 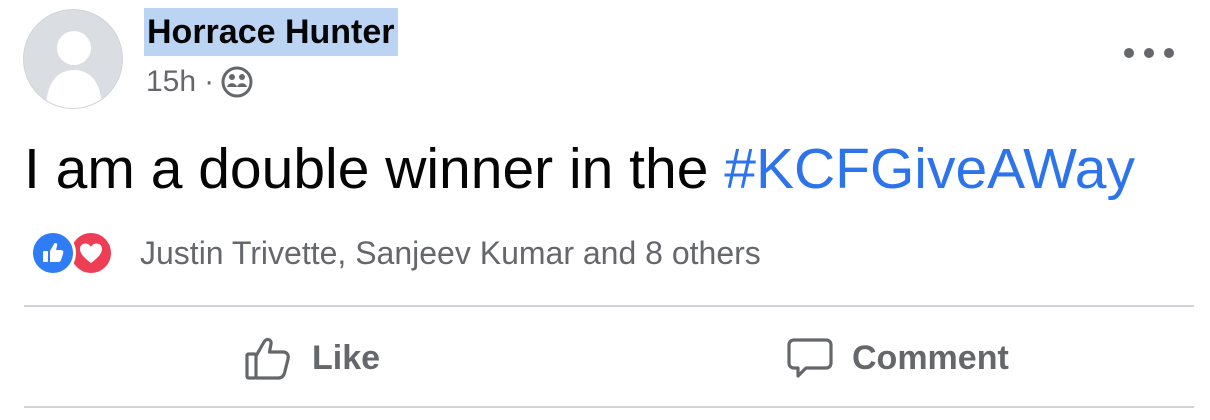 I want to click on friends-icon, so click(x=237, y=82).